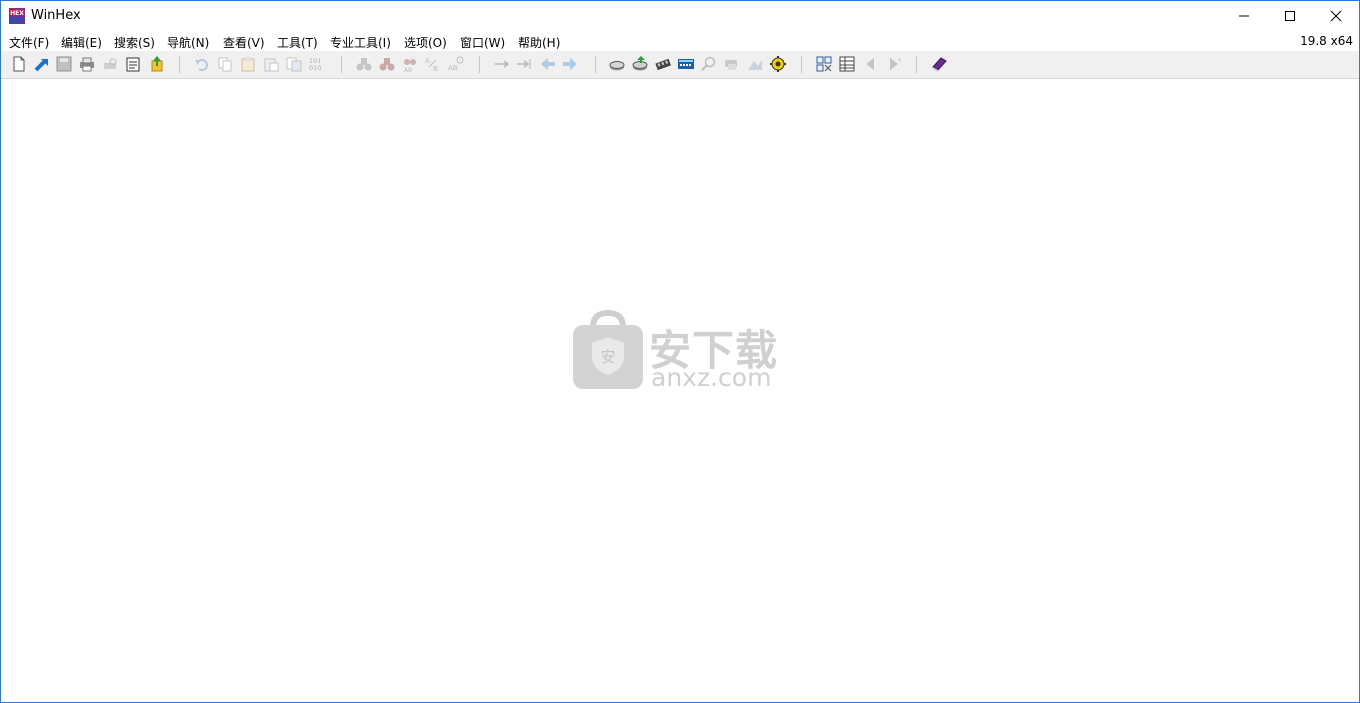 This screenshot has height=703, width=1360. Describe the element at coordinates (360, 42) in the screenshot. I see `menu-specialist-tools: 专业工具(I)` at that location.